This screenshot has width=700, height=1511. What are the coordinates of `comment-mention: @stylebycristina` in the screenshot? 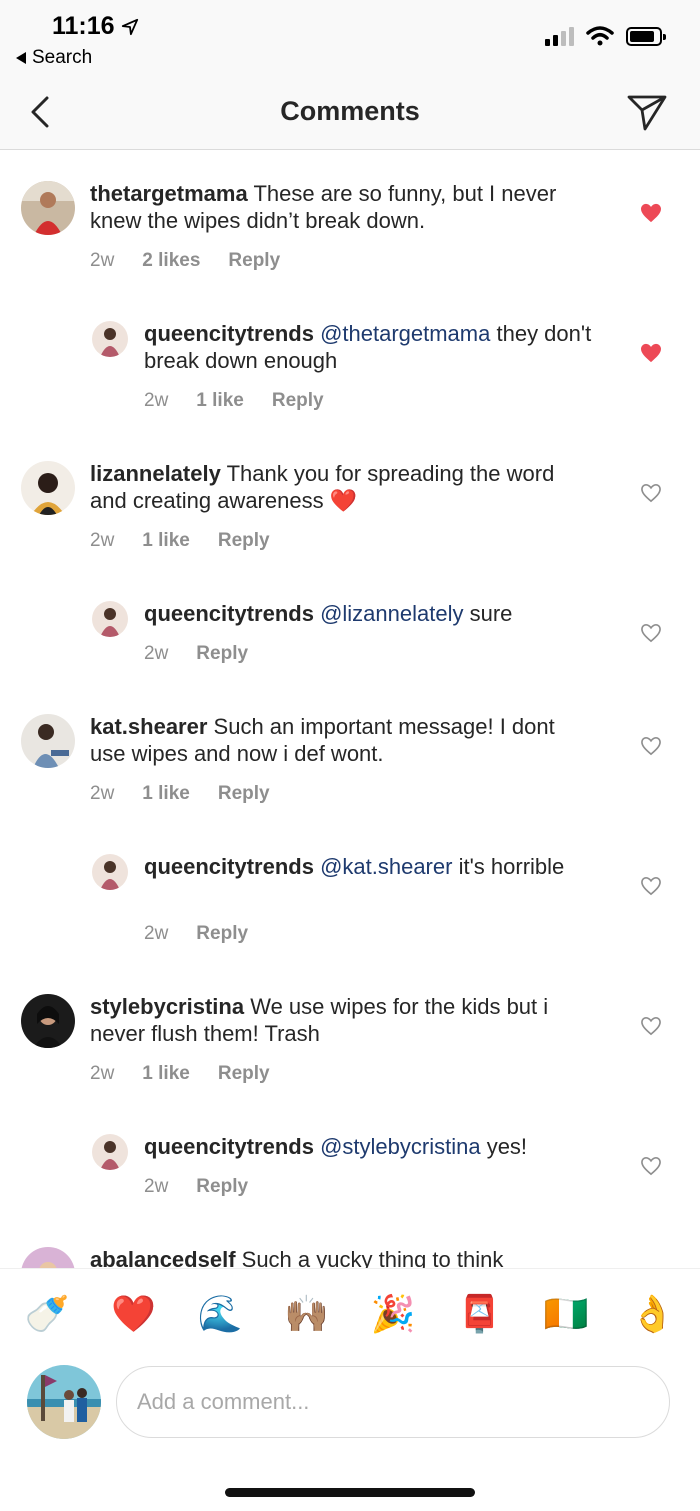 It's located at (400, 1146).